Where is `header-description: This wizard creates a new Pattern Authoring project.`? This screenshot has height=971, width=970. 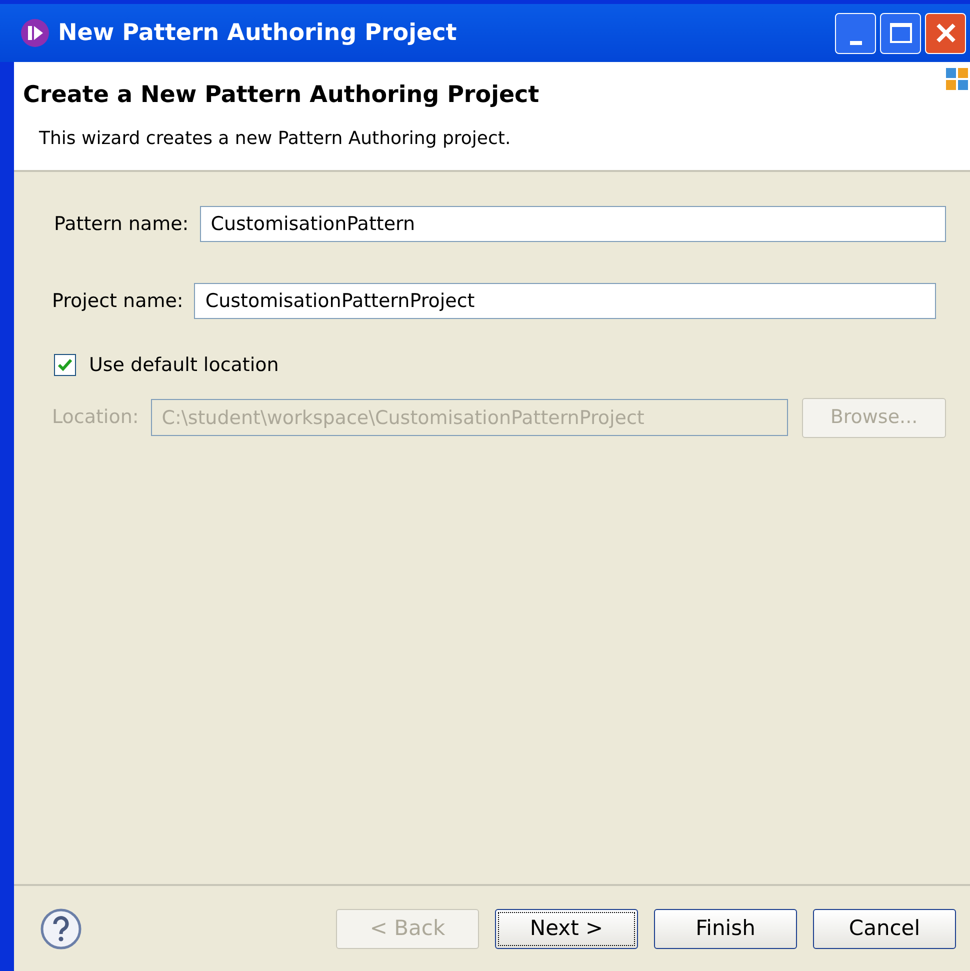
header-description: This wizard creates a new Pattern Authoring project. is located at coordinates (275, 138).